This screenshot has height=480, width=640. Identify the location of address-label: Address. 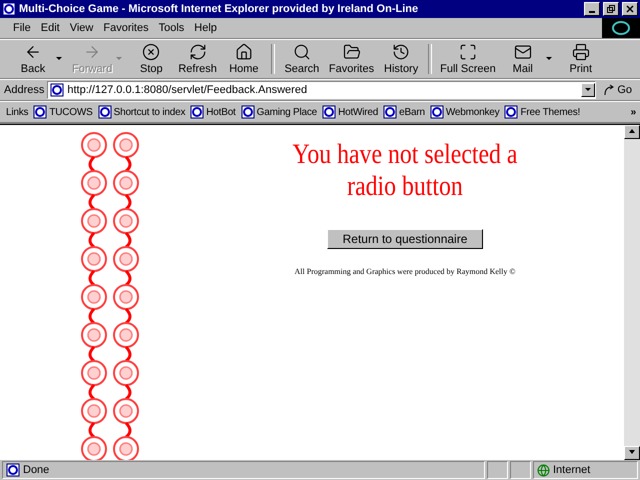
(24, 90).